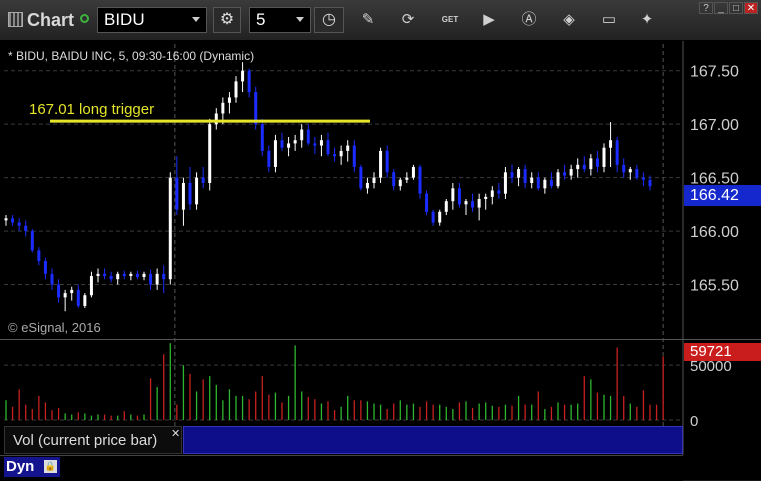 This screenshot has width=761, height=481. Describe the element at coordinates (714, 232) in the screenshot. I see `price-tick-label: 166.00` at that location.